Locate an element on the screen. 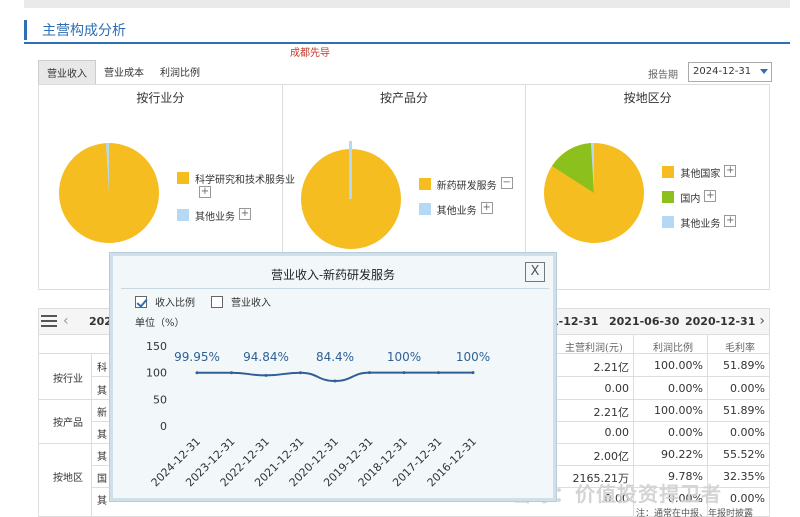 Image resolution: width=800 pixels, height=517 pixels. footnote: 注：通常在中报、年报时披露 is located at coordinates (695, 513).